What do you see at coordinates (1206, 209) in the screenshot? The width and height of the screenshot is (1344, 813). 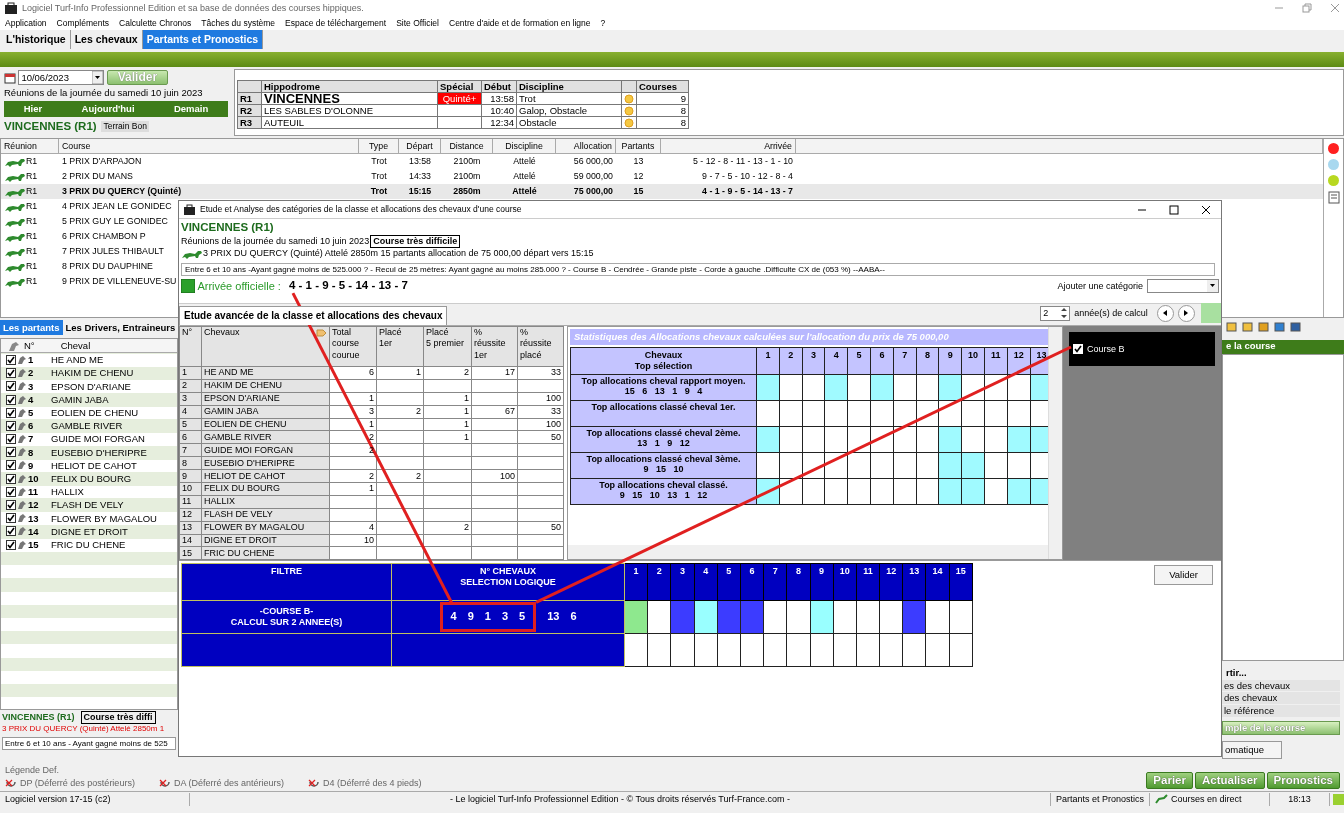 I see `close-icon` at bounding box center [1206, 209].